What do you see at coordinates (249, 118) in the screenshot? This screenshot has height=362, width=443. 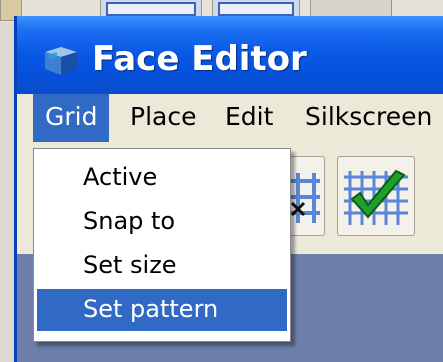 I see `menu-edit: Edit` at bounding box center [249, 118].